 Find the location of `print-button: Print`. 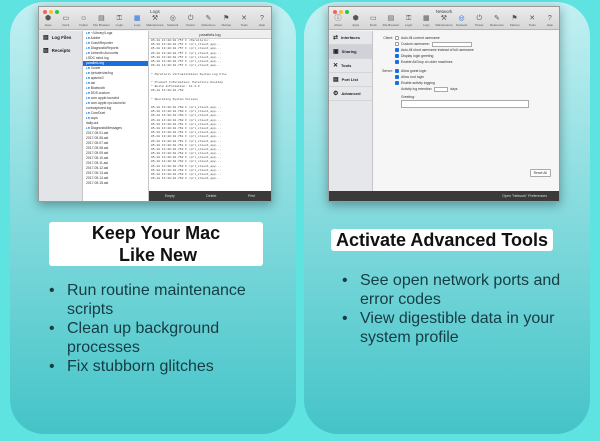

print-button: Print is located at coordinates (251, 196).